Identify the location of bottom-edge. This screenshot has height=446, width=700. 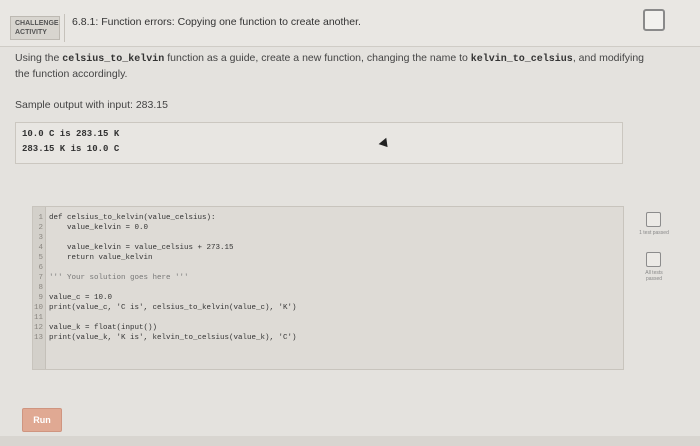
(350, 441).